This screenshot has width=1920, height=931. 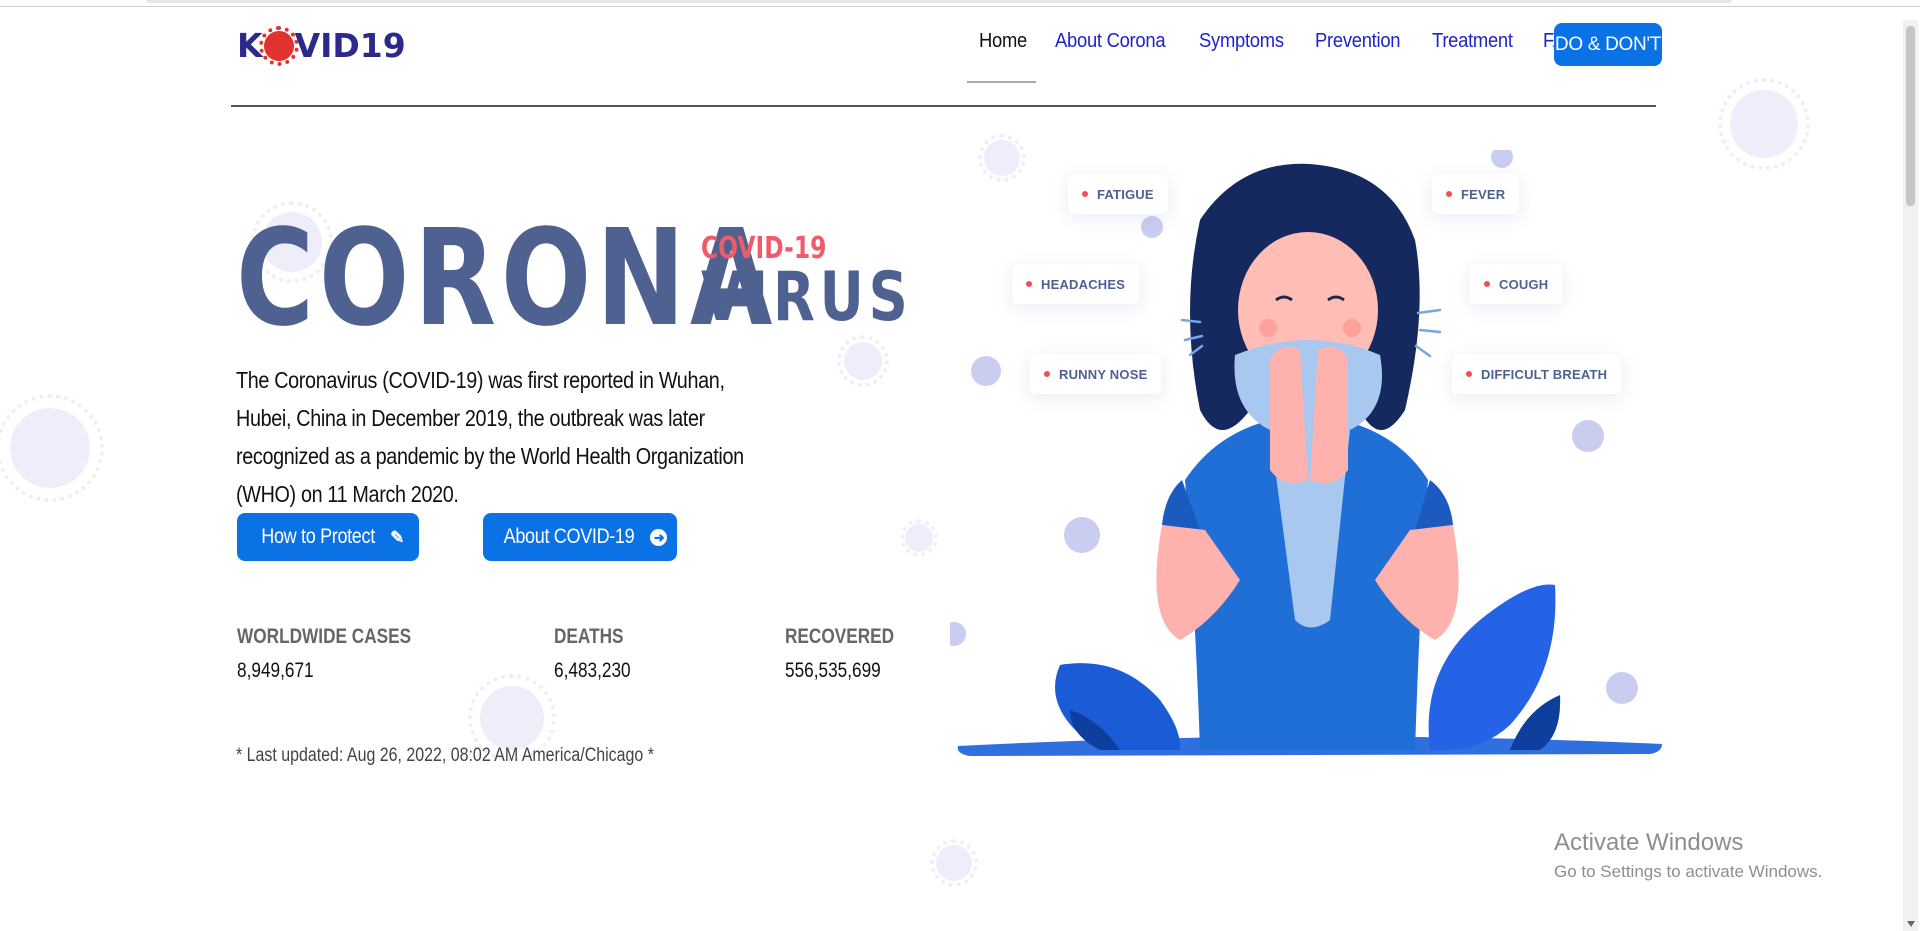 I want to click on symptom-fatigue-label: FATIGUE, so click(x=1125, y=194).